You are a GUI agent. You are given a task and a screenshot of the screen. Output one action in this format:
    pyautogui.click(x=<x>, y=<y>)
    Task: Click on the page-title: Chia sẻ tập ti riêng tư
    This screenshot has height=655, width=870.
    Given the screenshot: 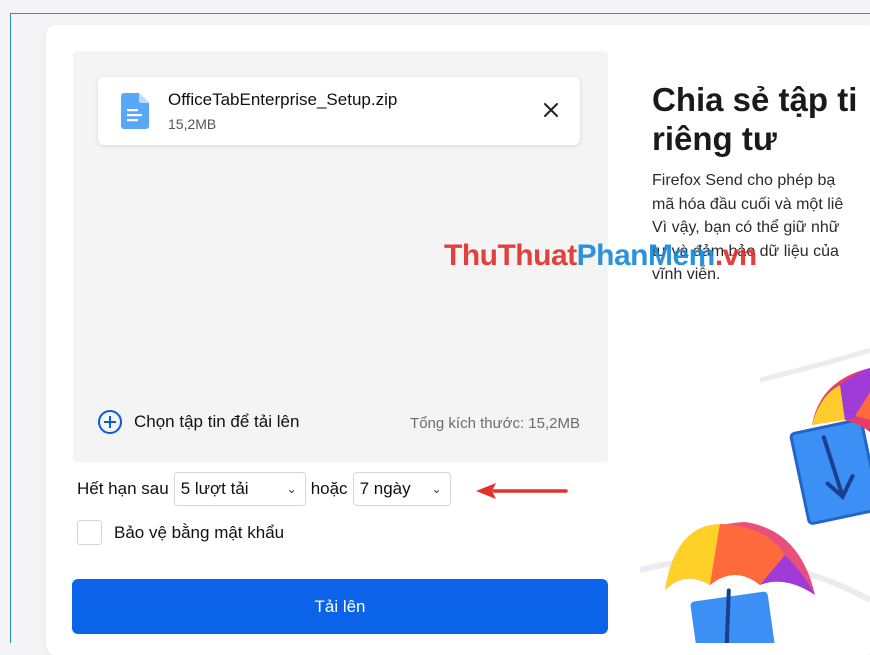 What is the action you would take?
    pyautogui.click(x=761, y=119)
    